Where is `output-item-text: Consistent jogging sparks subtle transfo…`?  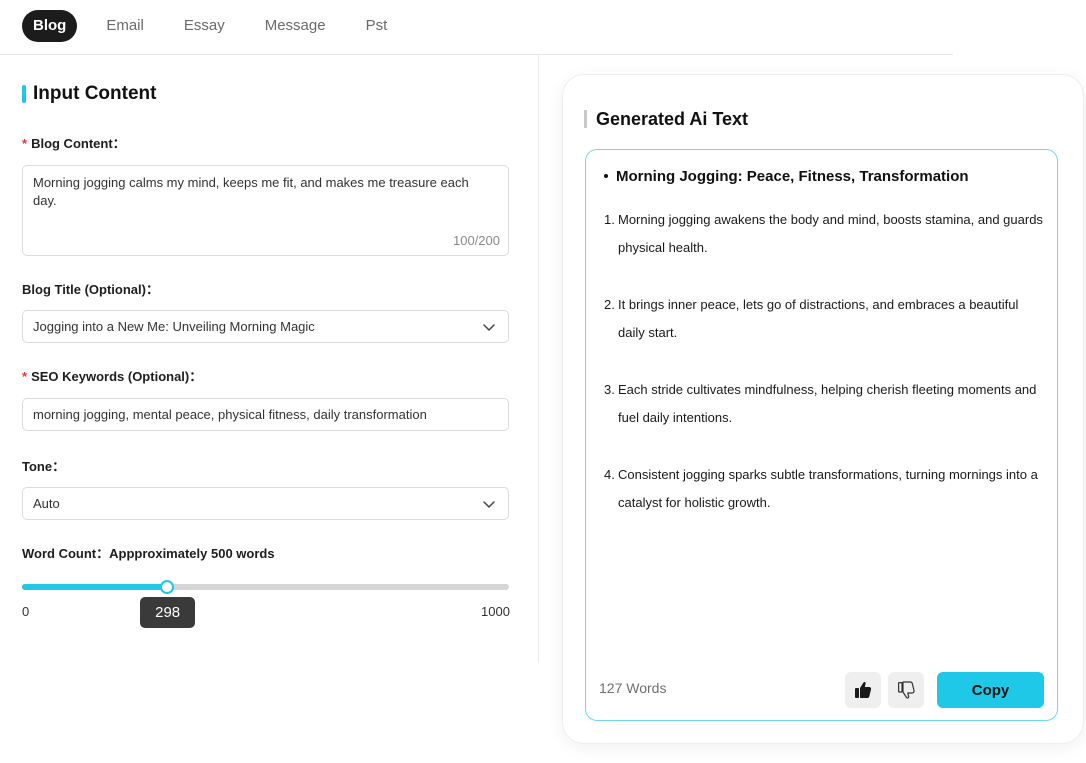
output-item-text: Consistent jogging sparks subtle transfo… is located at coordinates (828, 488).